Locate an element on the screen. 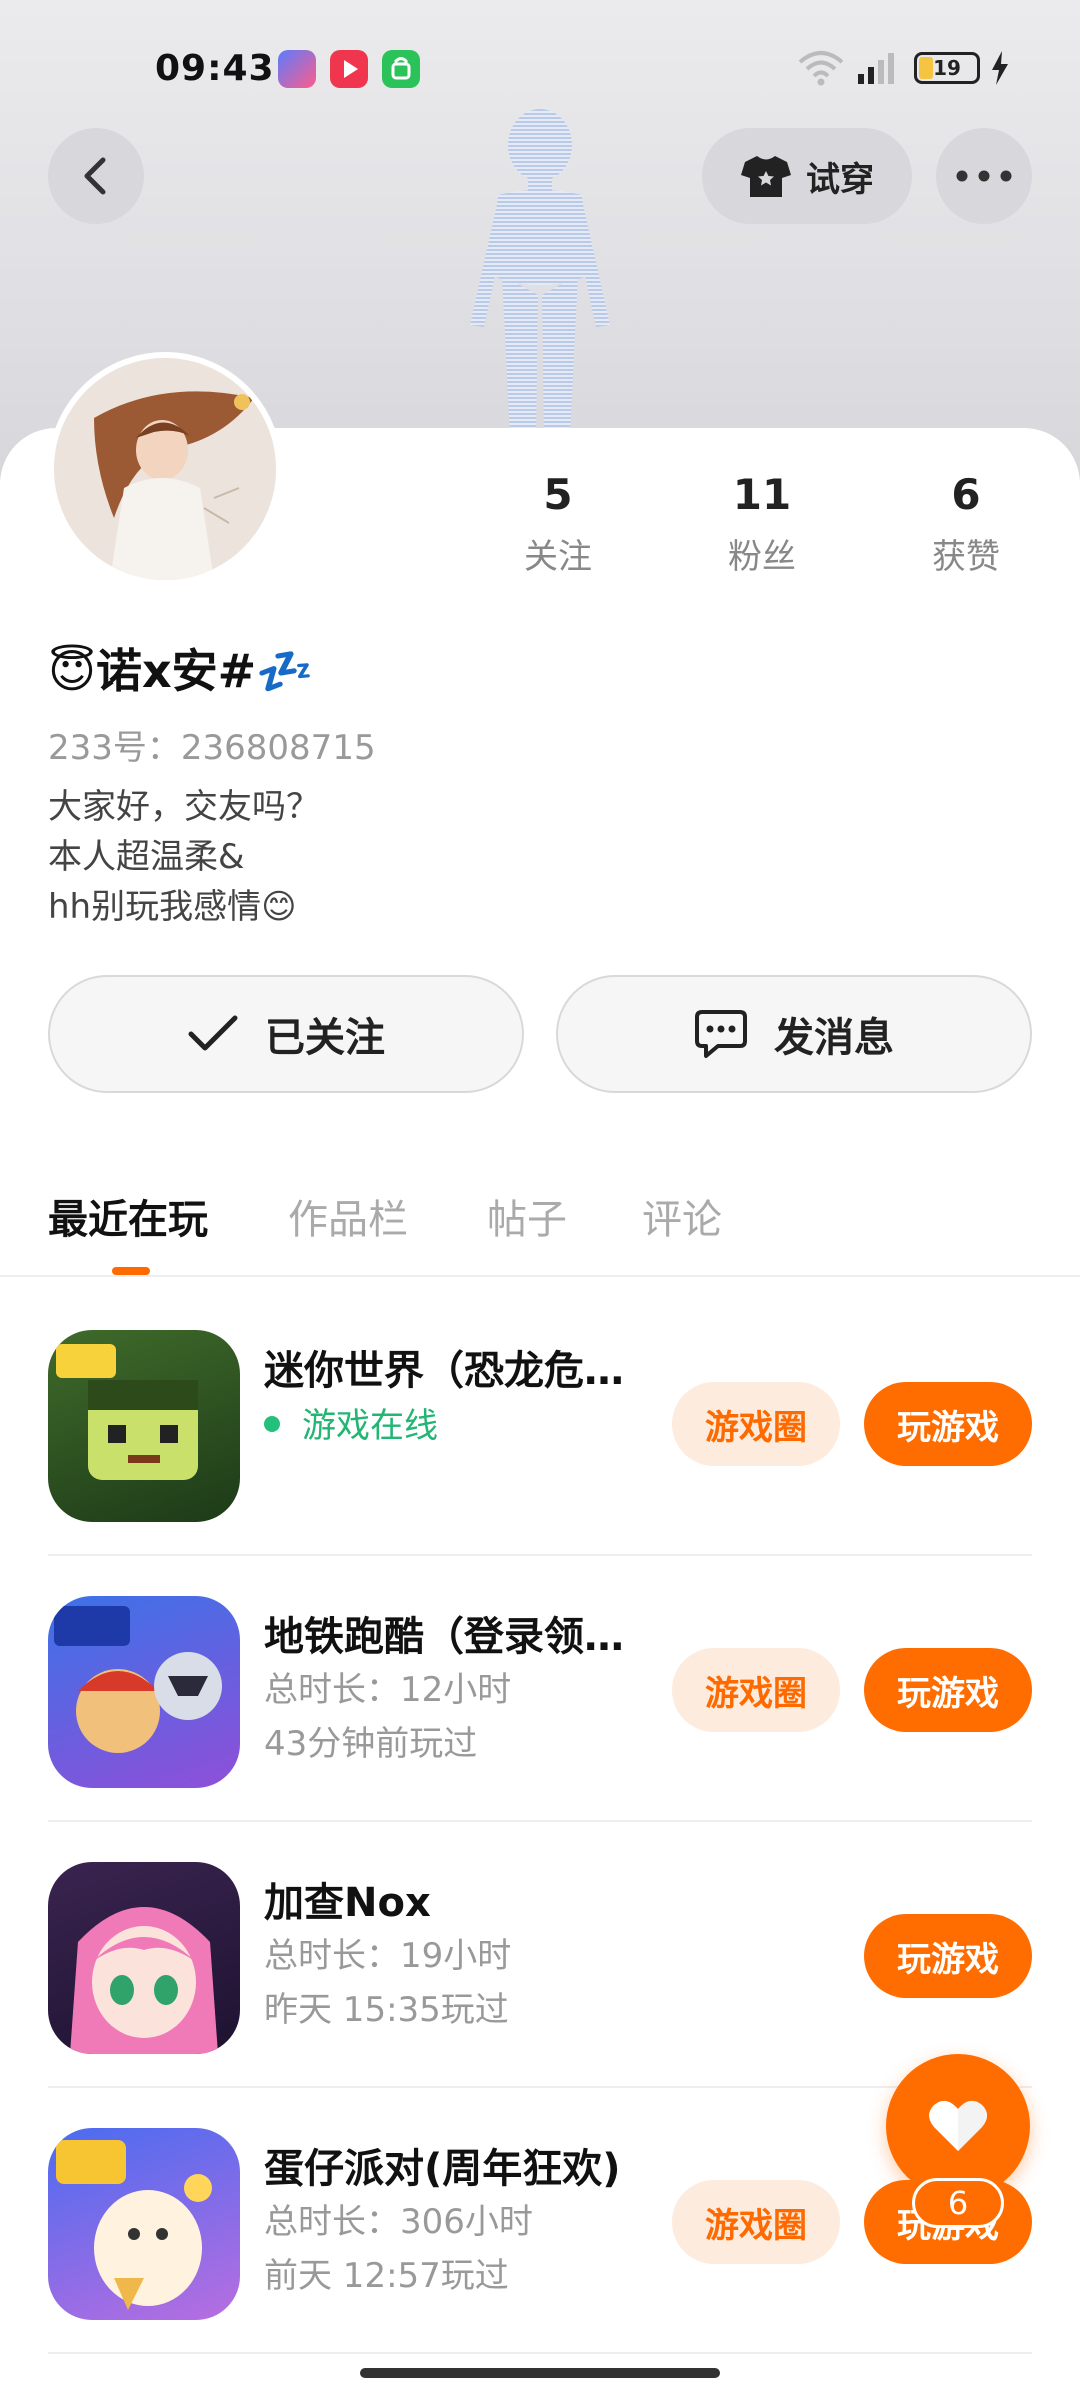  tab-recently-played: 最近在玩 is located at coordinates (128, 1216).